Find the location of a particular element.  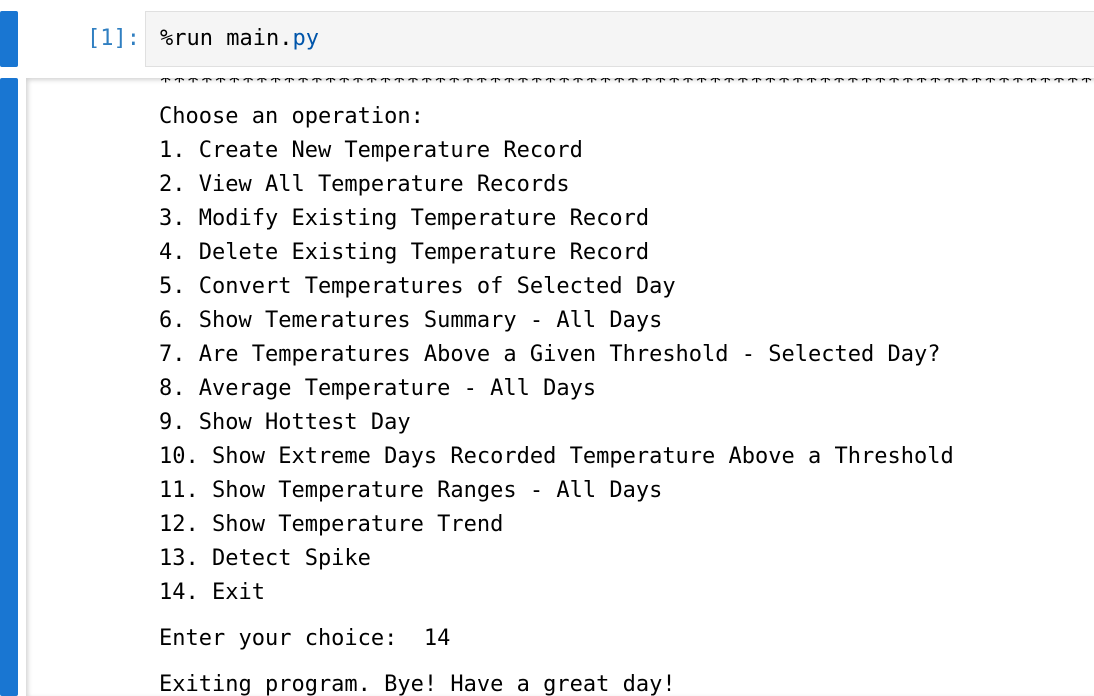

code-extension: py is located at coordinates (305, 38).